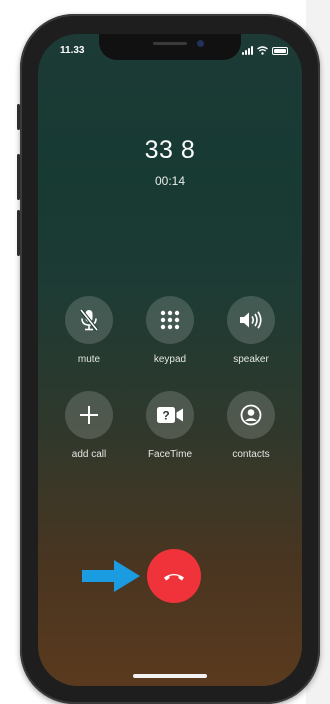 Image resolution: width=330 pixels, height=704 pixels. Describe the element at coordinates (251, 454) in the screenshot. I see `contacts-label: contacts` at that location.